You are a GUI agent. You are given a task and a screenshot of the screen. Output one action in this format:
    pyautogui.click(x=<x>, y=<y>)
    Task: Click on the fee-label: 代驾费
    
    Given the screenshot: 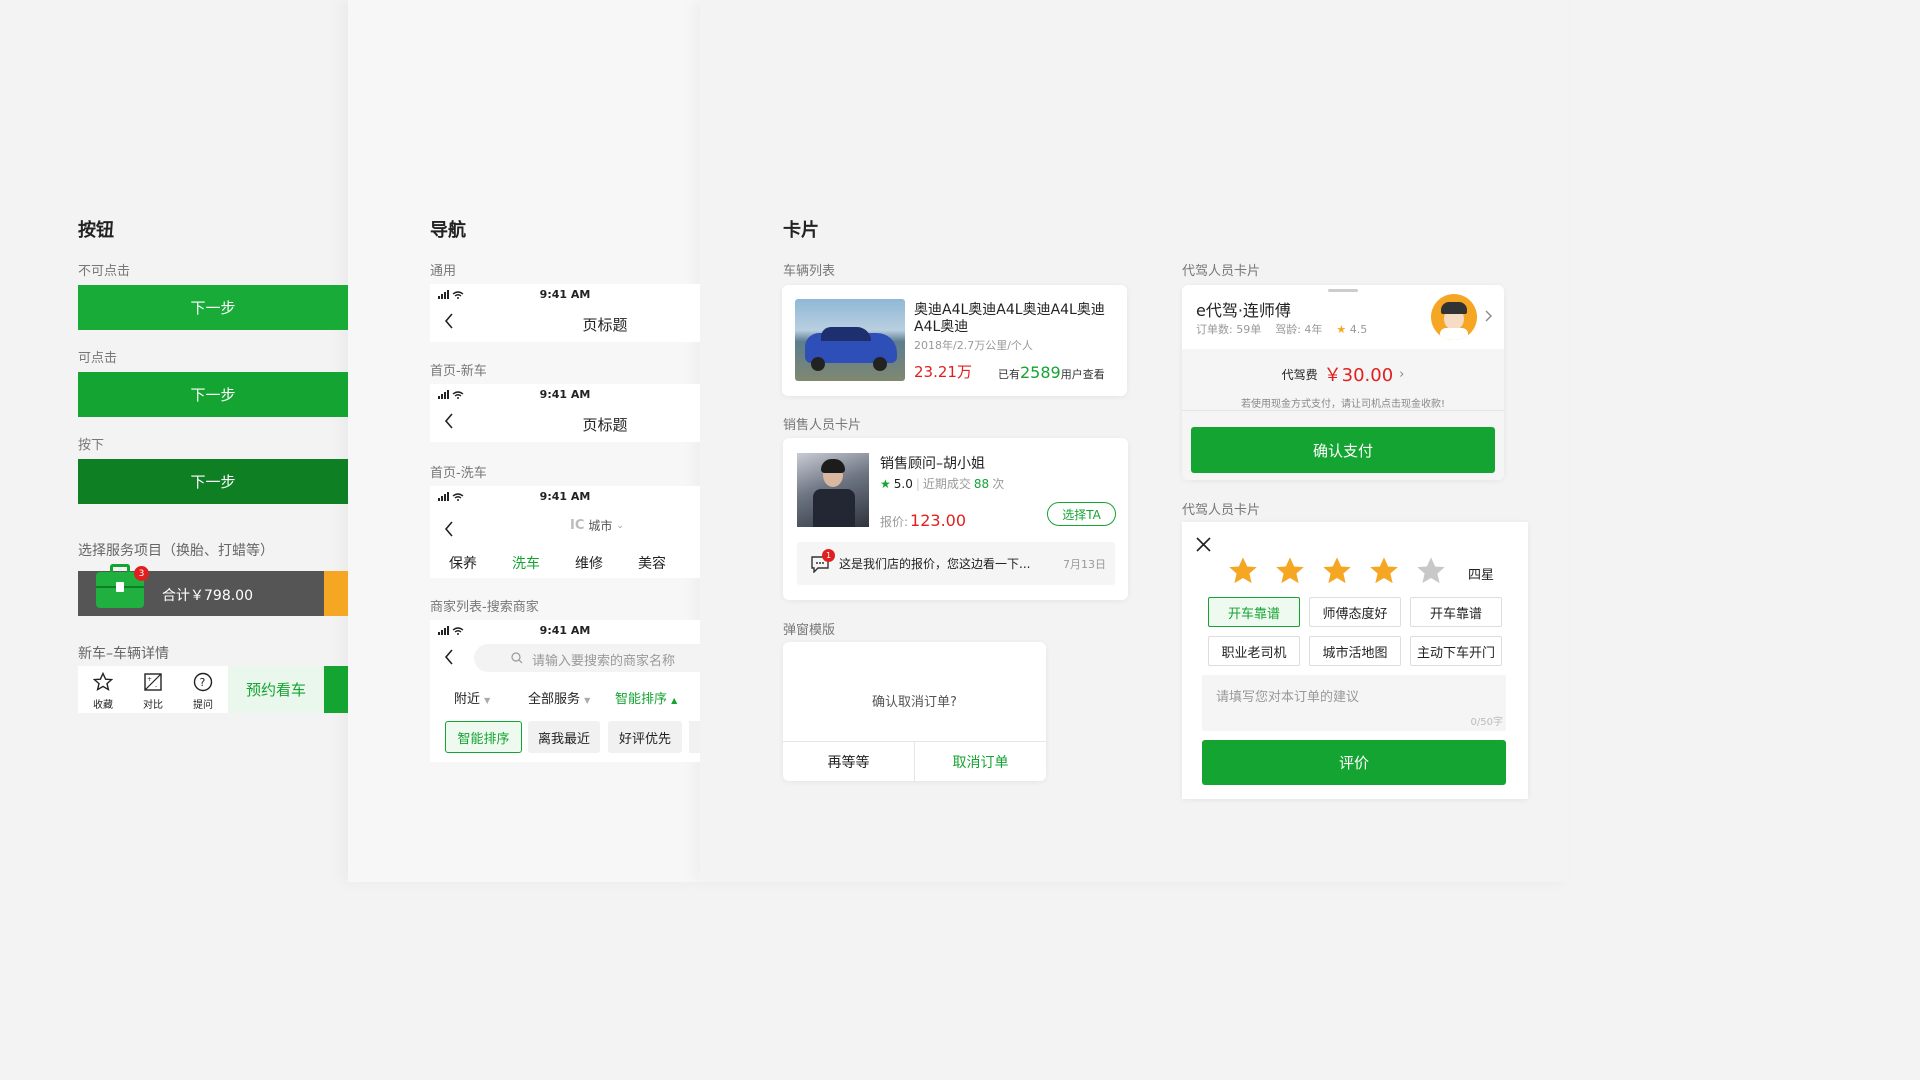 What is the action you would take?
    pyautogui.click(x=1299, y=374)
    